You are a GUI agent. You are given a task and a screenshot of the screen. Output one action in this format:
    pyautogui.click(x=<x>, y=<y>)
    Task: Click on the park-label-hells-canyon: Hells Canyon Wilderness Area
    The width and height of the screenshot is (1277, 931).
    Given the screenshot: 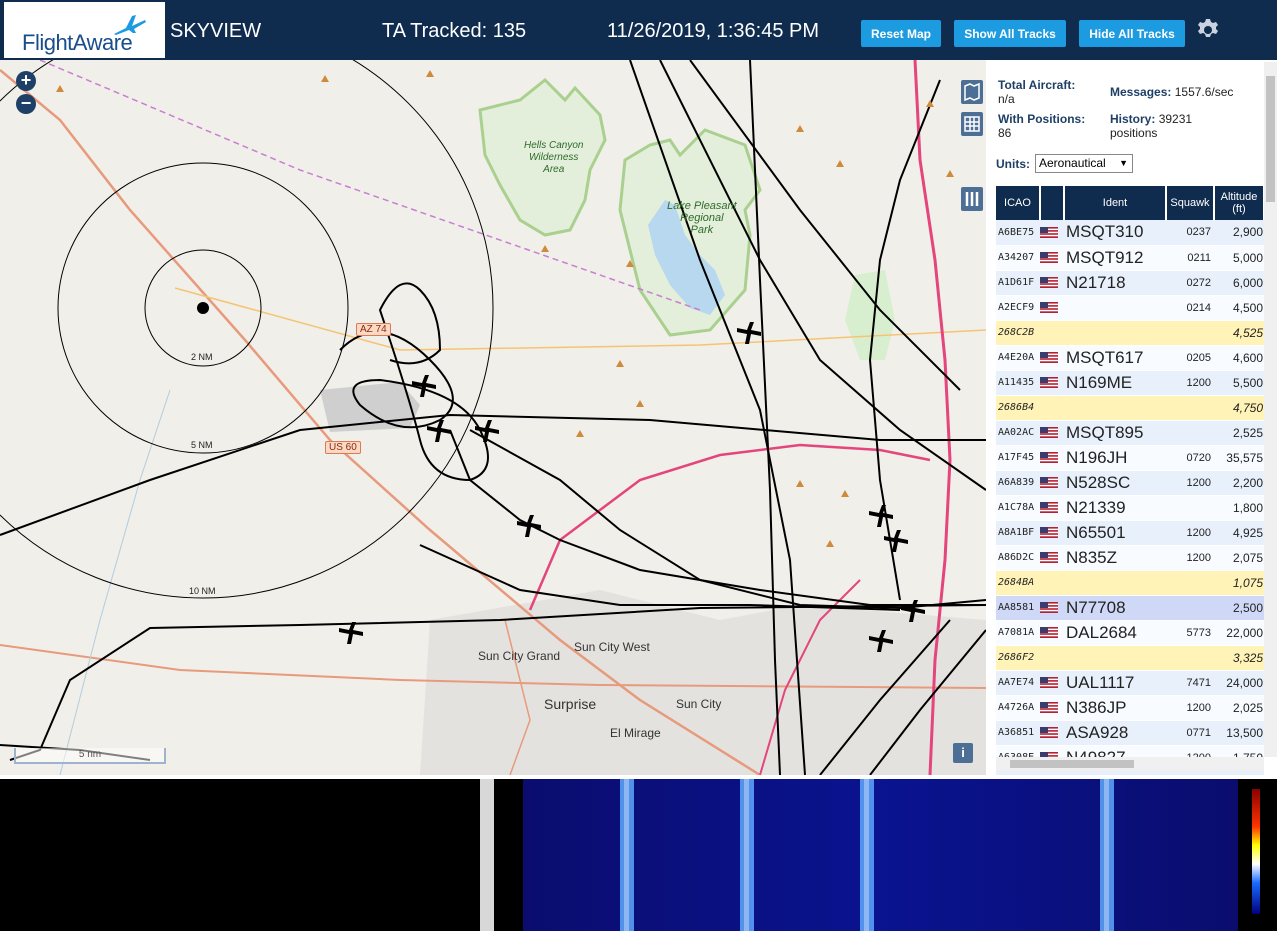 What is the action you would take?
    pyautogui.click(x=554, y=157)
    